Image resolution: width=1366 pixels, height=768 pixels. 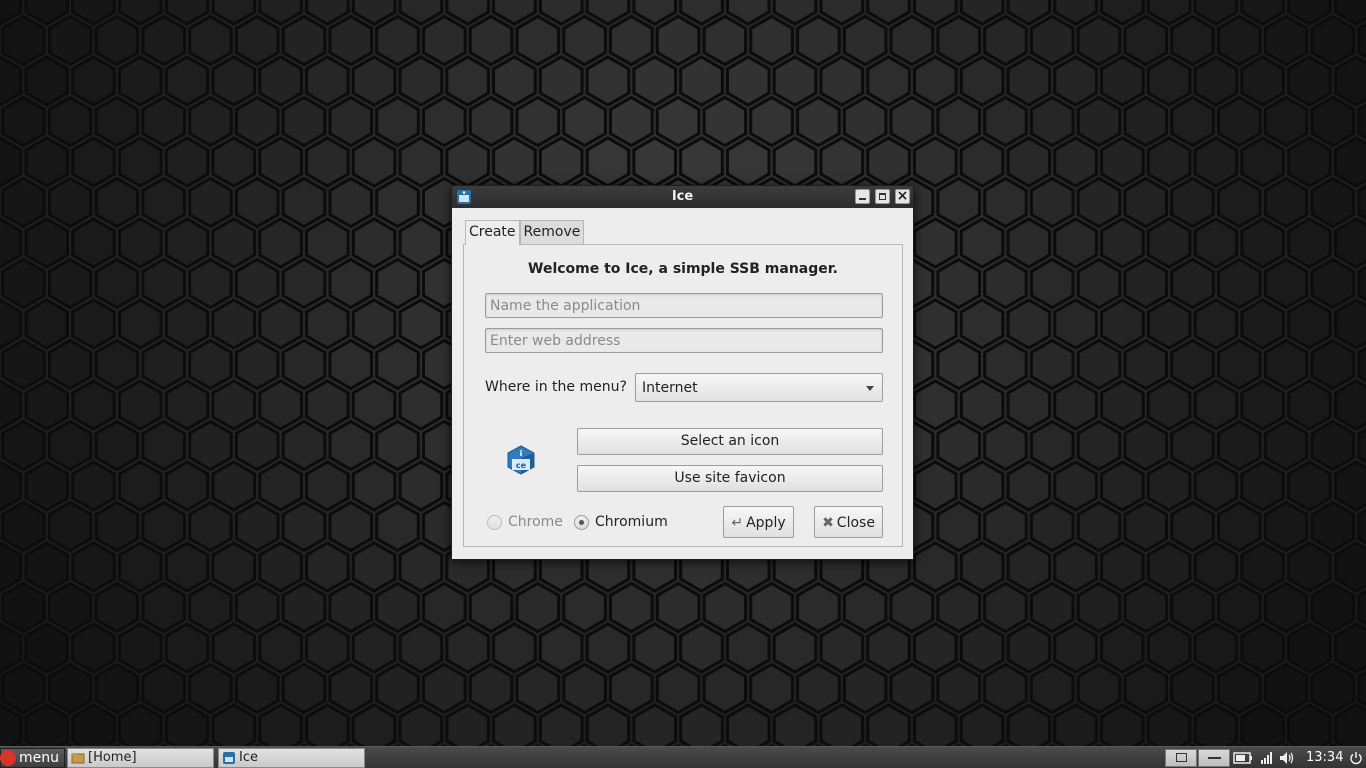 What do you see at coordinates (39, 758) in the screenshot?
I see `menu-button-label: menu` at bounding box center [39, 758].